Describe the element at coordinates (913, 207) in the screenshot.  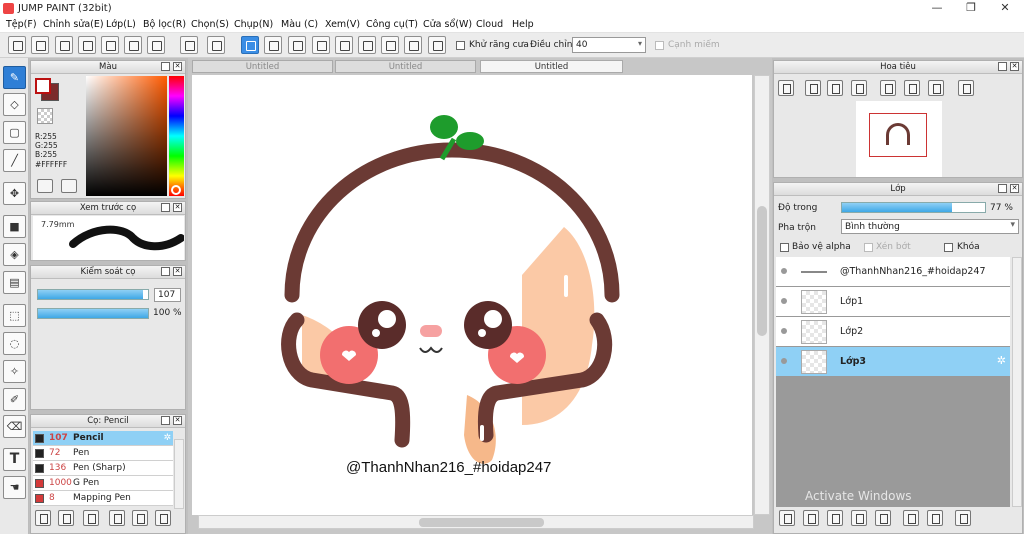
I see `layer-opacity-slider` at that location.